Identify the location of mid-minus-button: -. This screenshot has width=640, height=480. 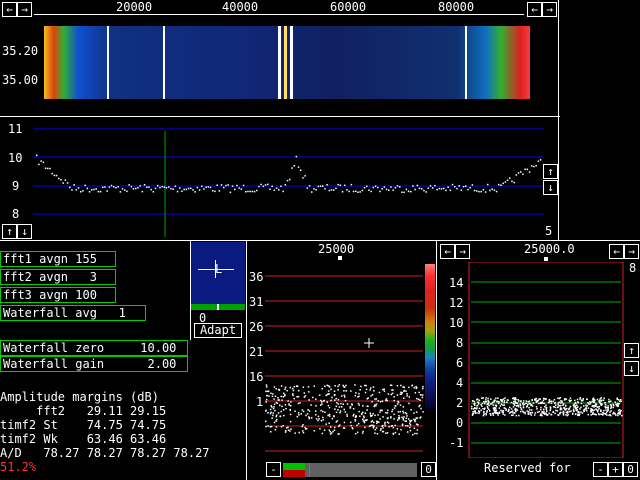
(273, 469).